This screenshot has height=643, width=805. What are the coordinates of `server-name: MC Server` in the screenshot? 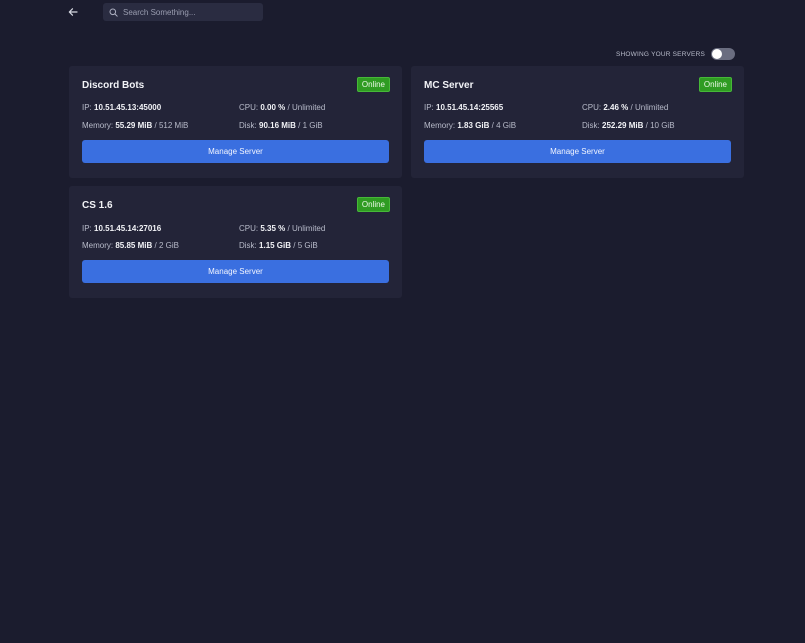 It's located at (449, 85).